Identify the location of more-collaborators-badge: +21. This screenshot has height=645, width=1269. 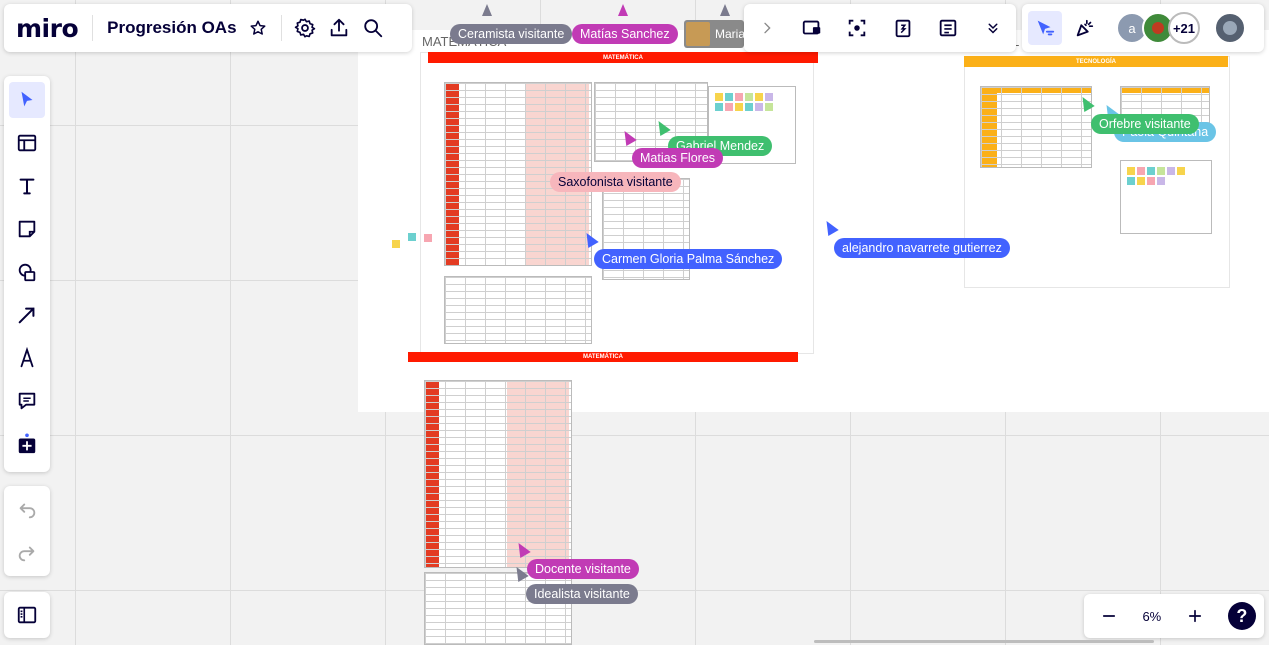
(1184, 28).